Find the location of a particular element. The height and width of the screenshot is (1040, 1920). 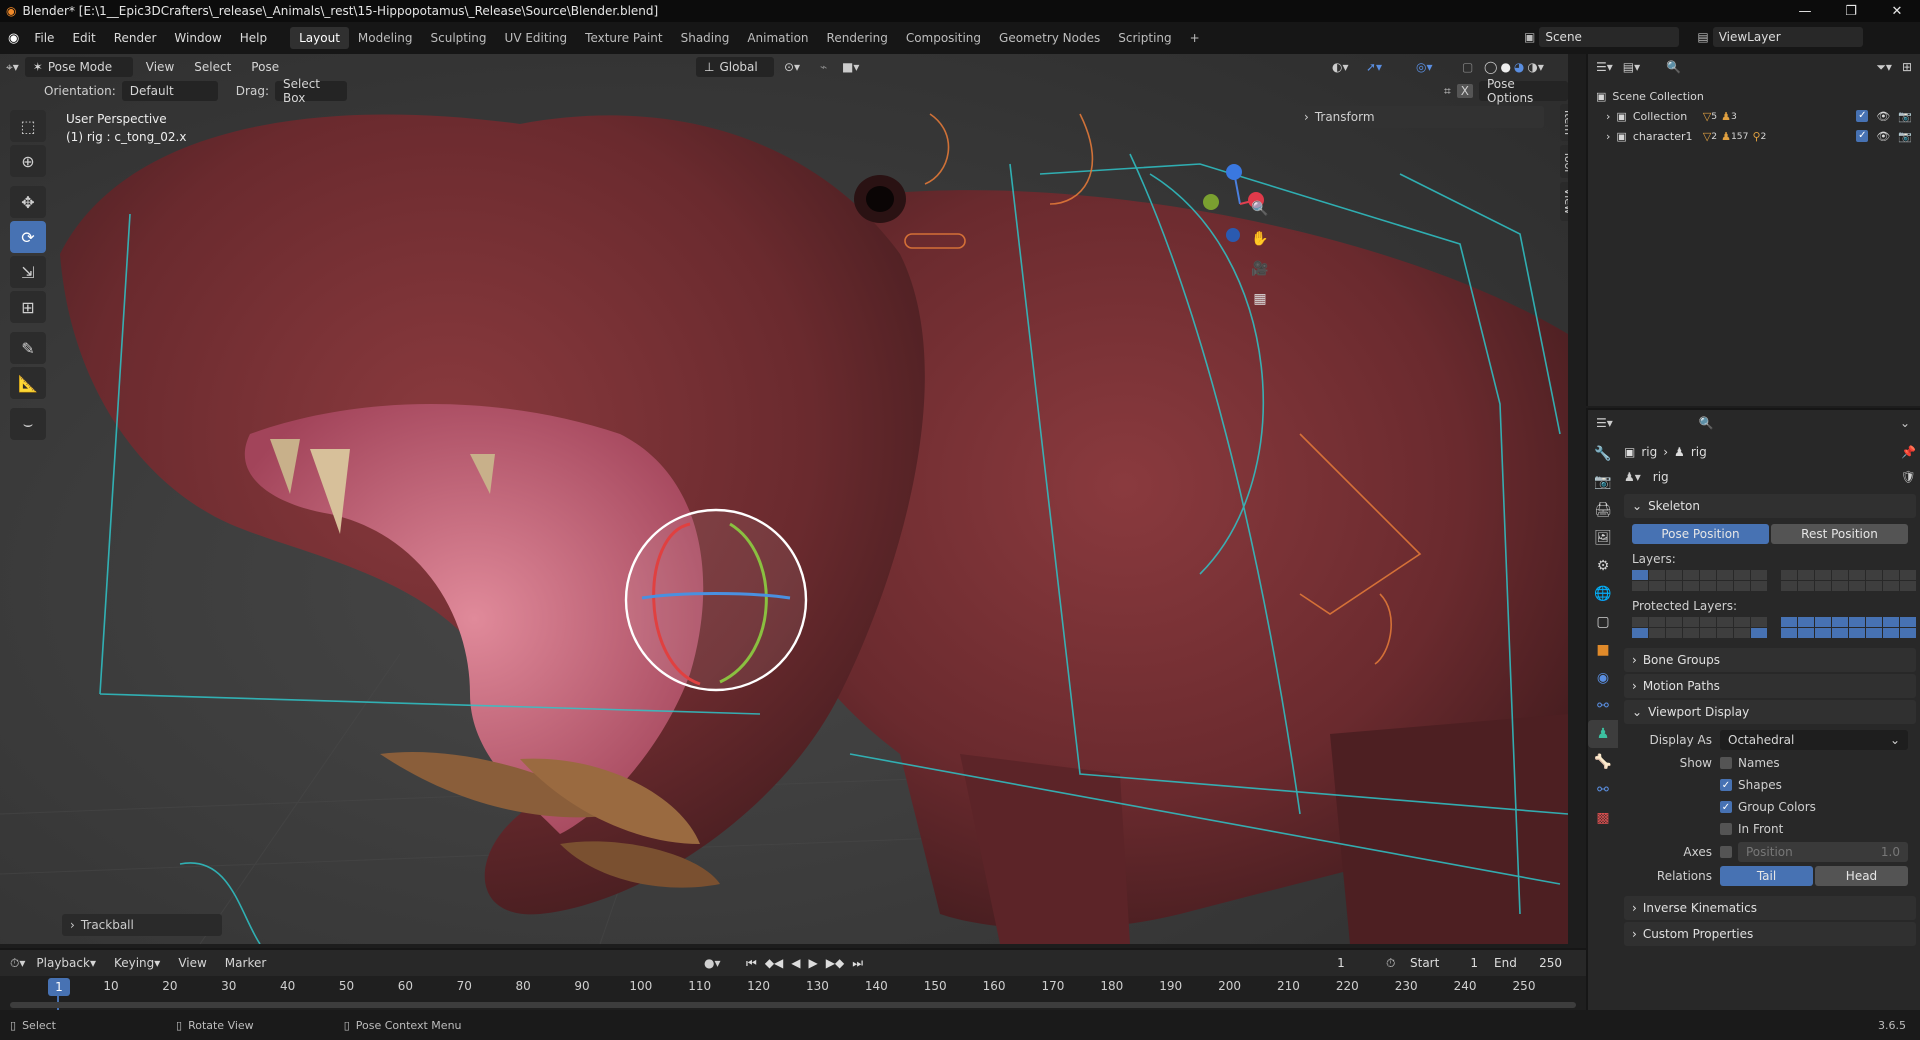

relations-head-button: Head is located at coordinates (1861, 876).